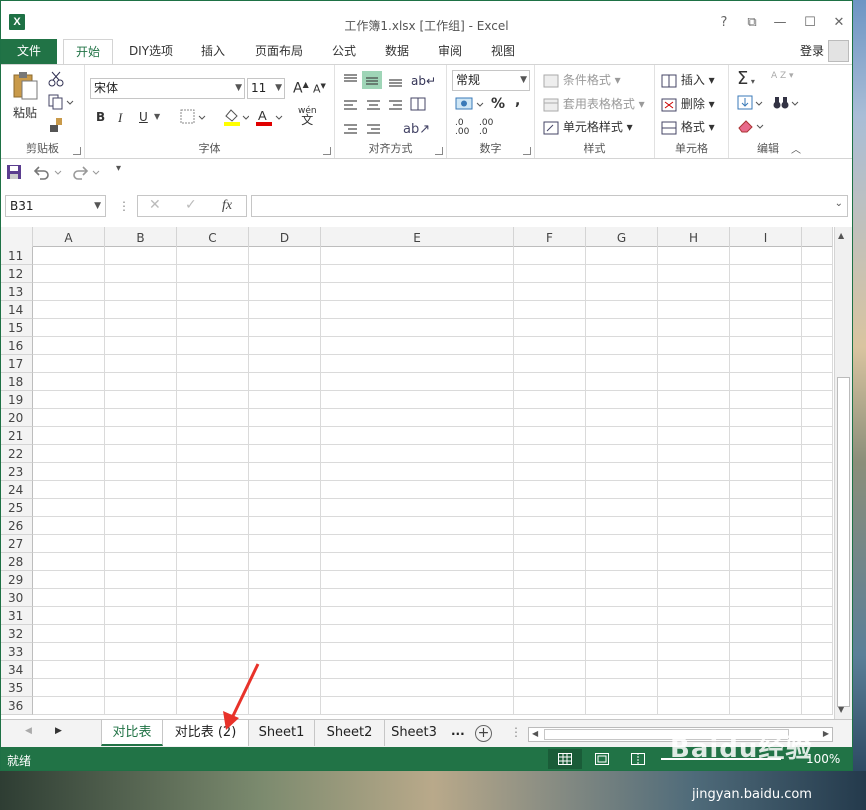  I want to click on scroll-sheets-right-icon: ▶, so click(58, 731).